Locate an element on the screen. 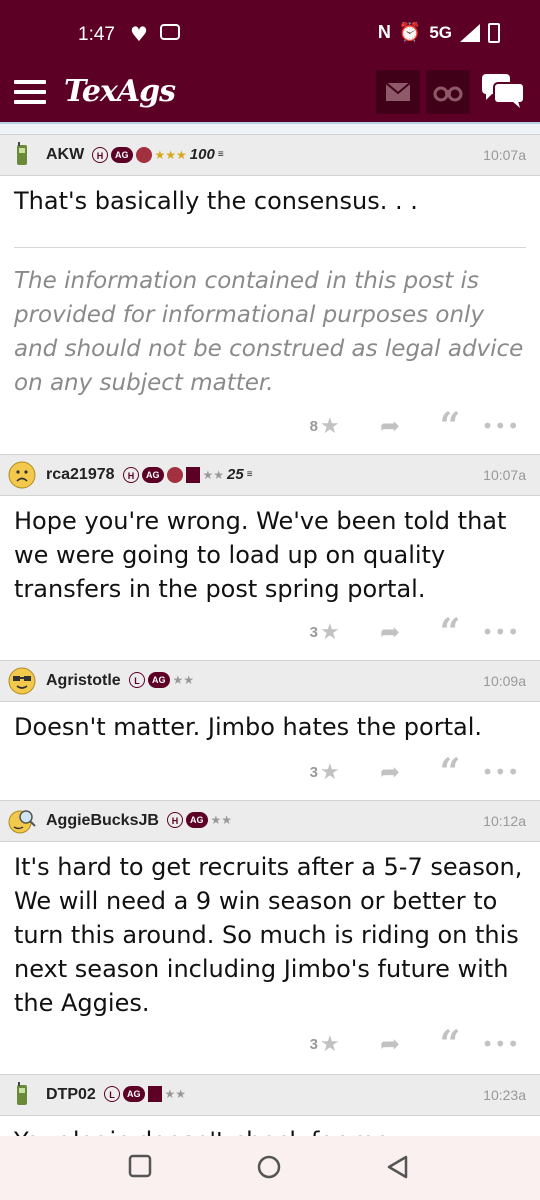 This screenshot has height=1200, width=540. username: DTP02 is located at coordinates (71, 1095).